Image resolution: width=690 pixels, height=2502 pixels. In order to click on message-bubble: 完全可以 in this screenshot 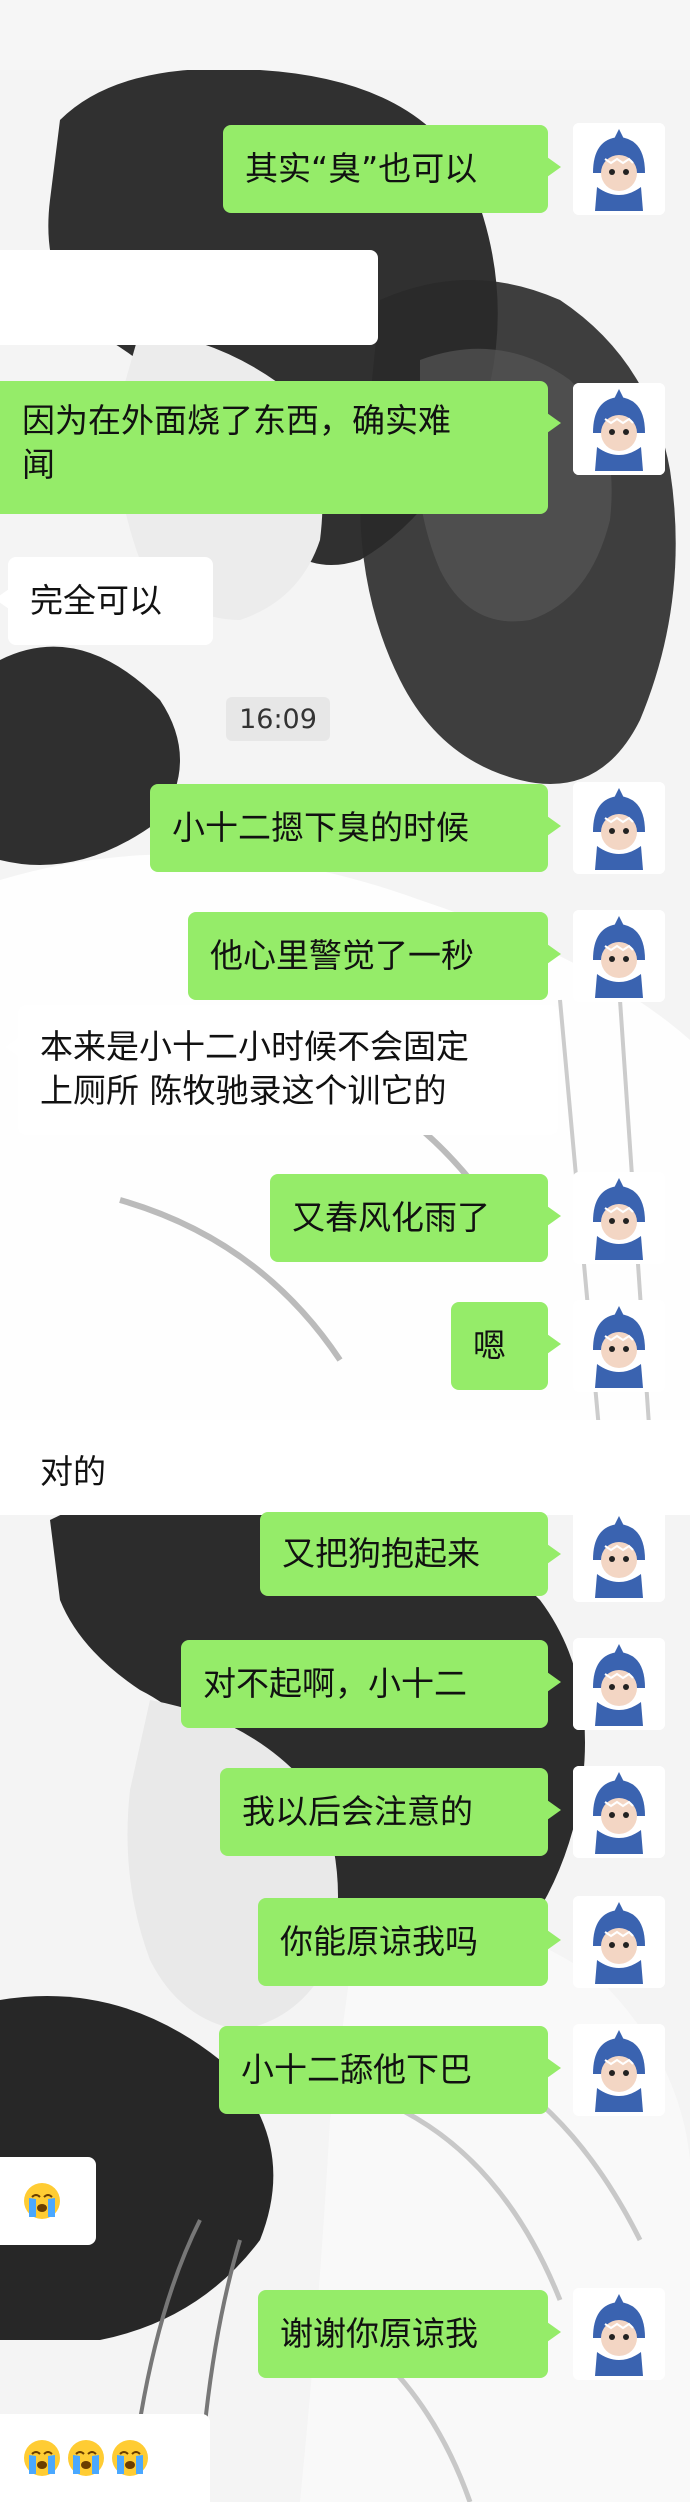, I will do `click(106, 601)`.